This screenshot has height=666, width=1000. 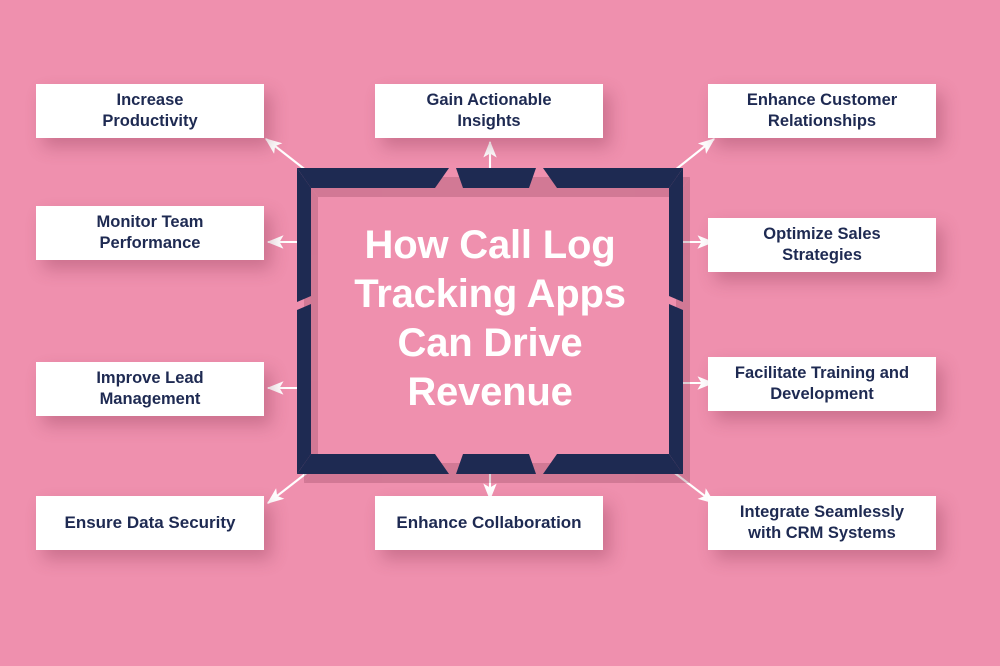 I want to click on card-label-ensure-data-security: Ensure Data Security, so click(x=150, y=523).